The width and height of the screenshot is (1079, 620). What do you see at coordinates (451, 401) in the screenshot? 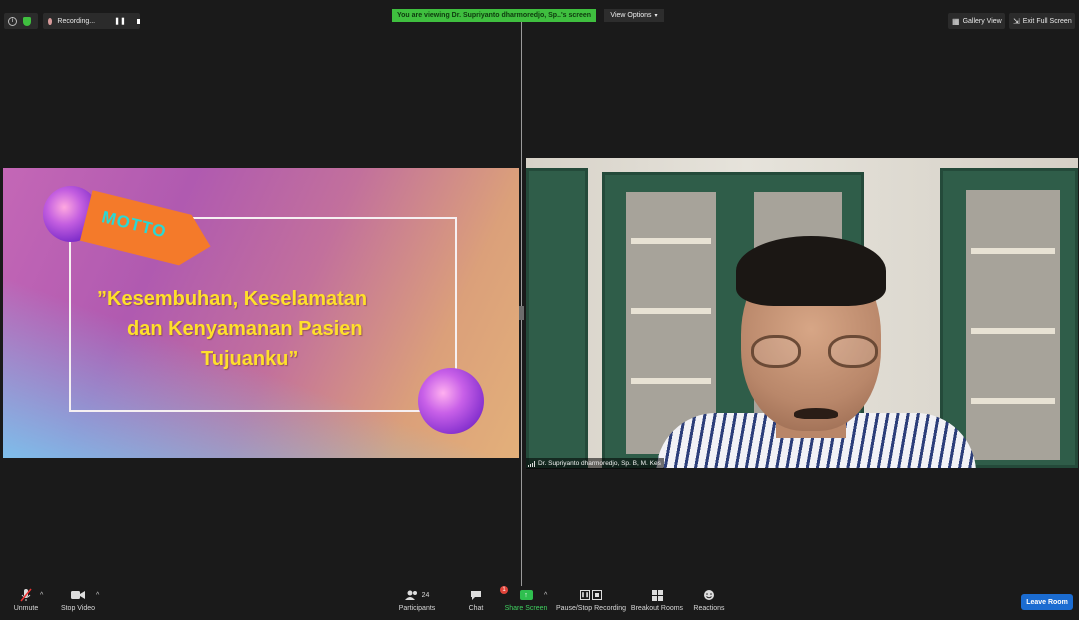
I see `decorative-orb` at bounding box center [451, 401].